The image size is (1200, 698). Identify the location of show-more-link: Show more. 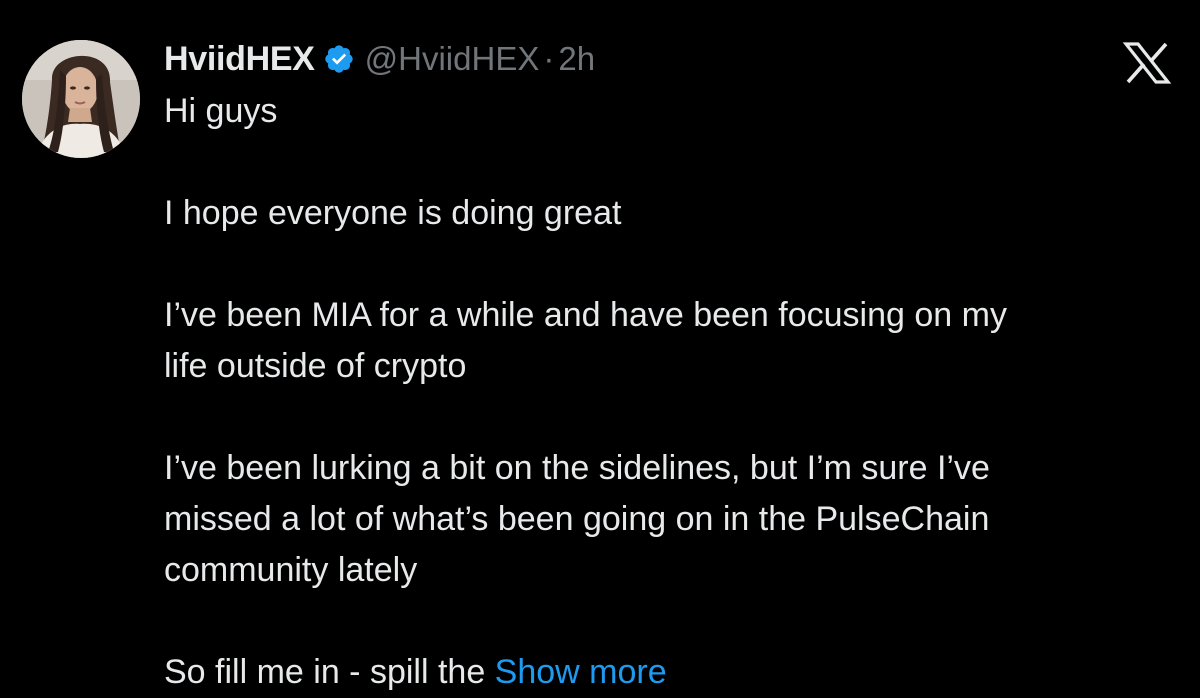
(581, 672).